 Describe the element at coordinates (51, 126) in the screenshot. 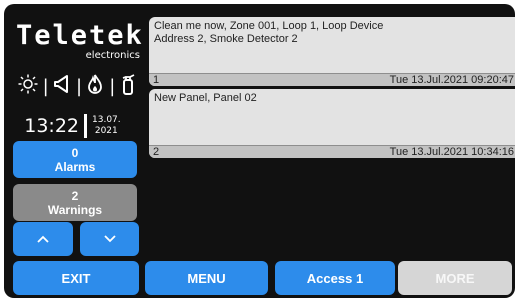

I see `clock-time: 13:22` at that location.